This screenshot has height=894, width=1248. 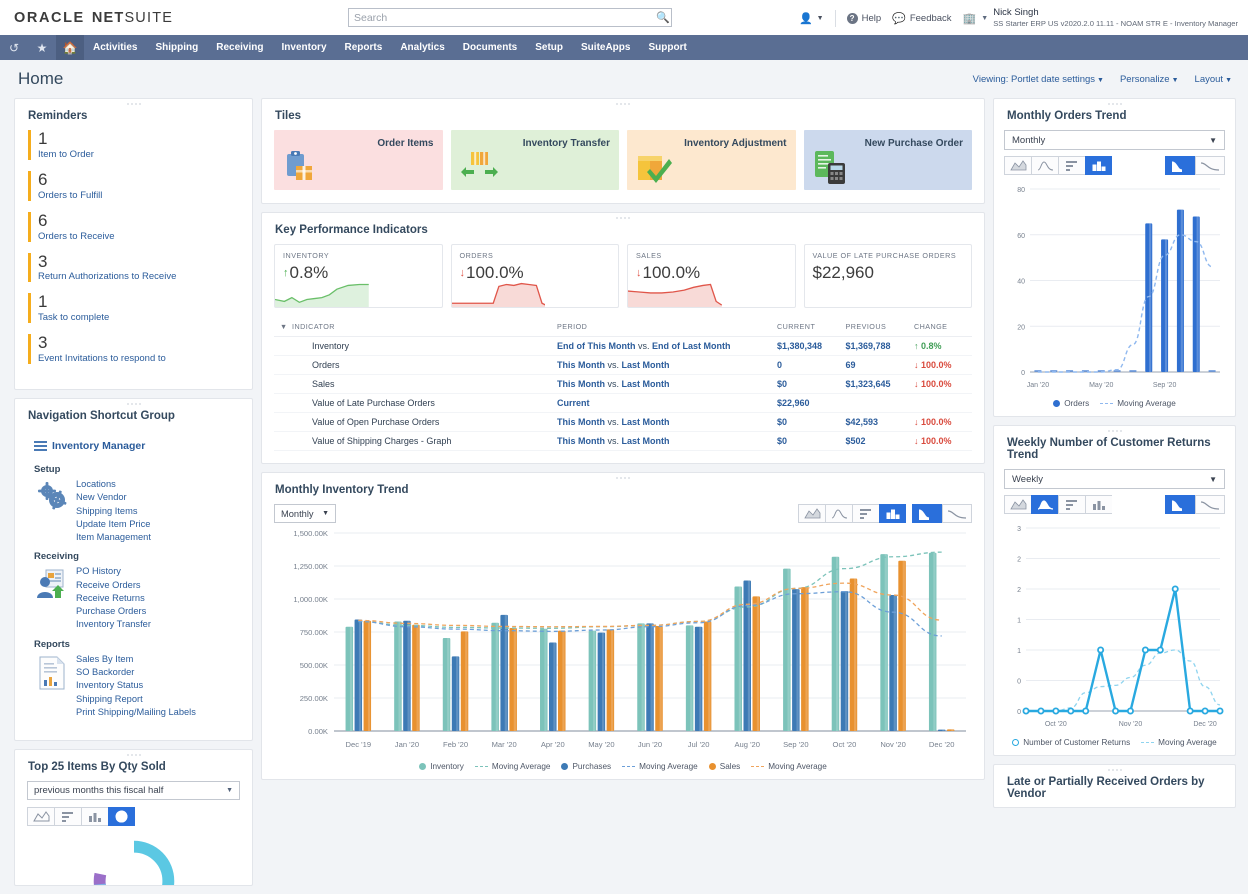 What do you see at coordinates (113, 585) in the screenshot?
I see `shortcut-link: Receive Orders` at bounding box center [113, 585].